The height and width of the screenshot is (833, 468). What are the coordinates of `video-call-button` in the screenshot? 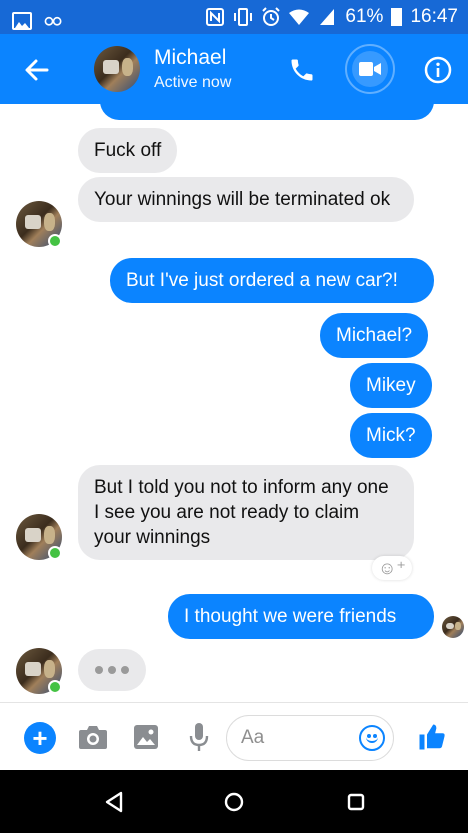 It's located at (370, 69).